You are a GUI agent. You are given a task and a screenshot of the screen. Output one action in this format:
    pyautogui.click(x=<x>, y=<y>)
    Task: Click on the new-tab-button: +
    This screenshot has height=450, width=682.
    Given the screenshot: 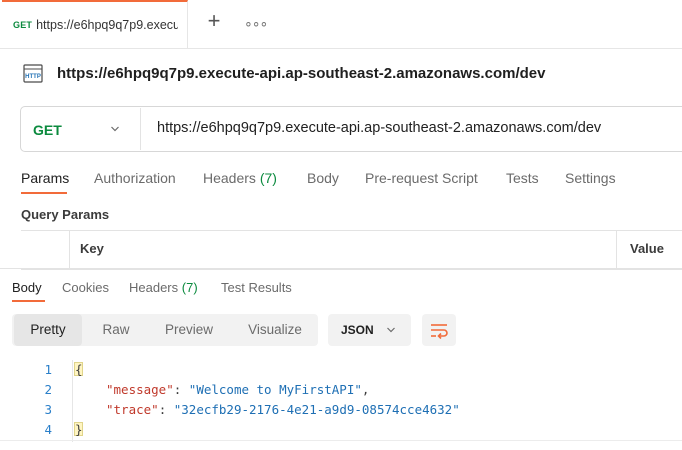 What is the action you would take?
    pyautogui.click(x=214, y=21)
    